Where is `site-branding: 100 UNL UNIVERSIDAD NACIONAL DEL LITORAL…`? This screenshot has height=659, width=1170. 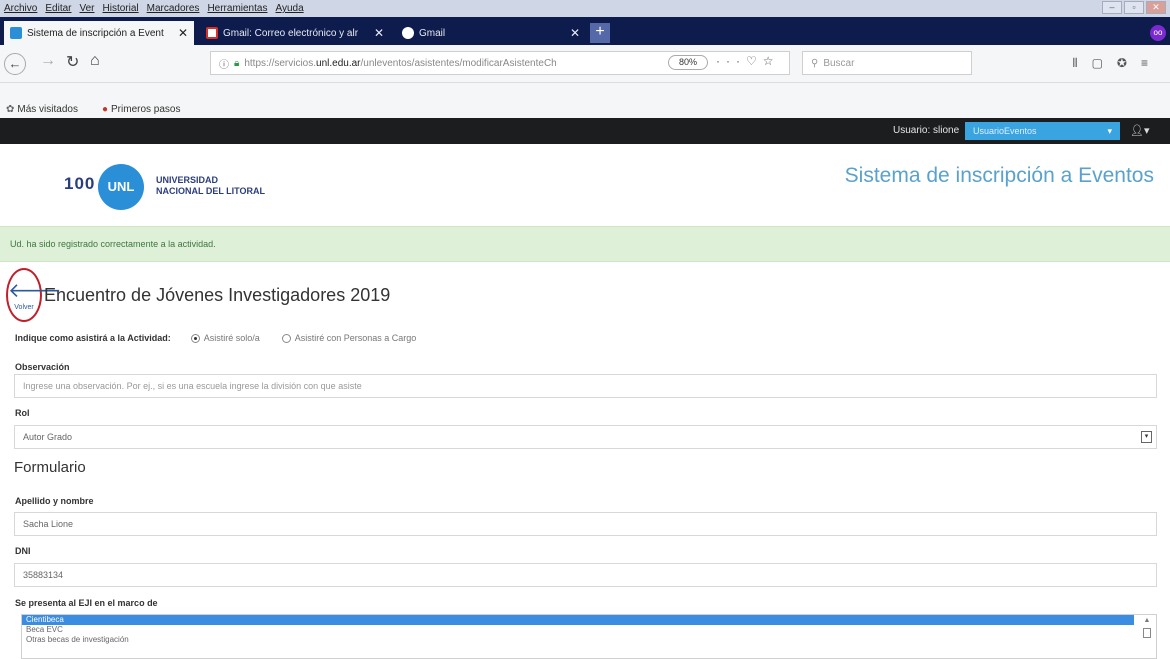 site-branding: 100 UNL UNIVERSIDAD NACIONAL DEL LITORAL… is located at coordinates (585, 185).